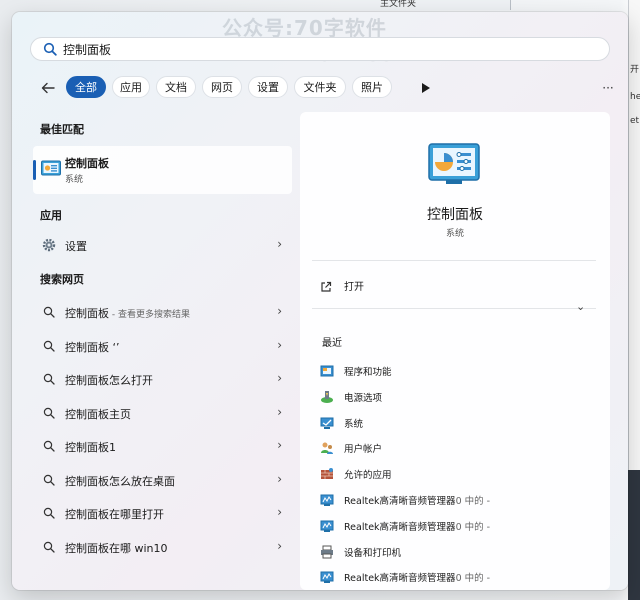 This screenshot has height=600, width=640. Describe the element at coordinates (162, 245) in the screenshot. I see `app-result-settings: 设置 ›` at that location.